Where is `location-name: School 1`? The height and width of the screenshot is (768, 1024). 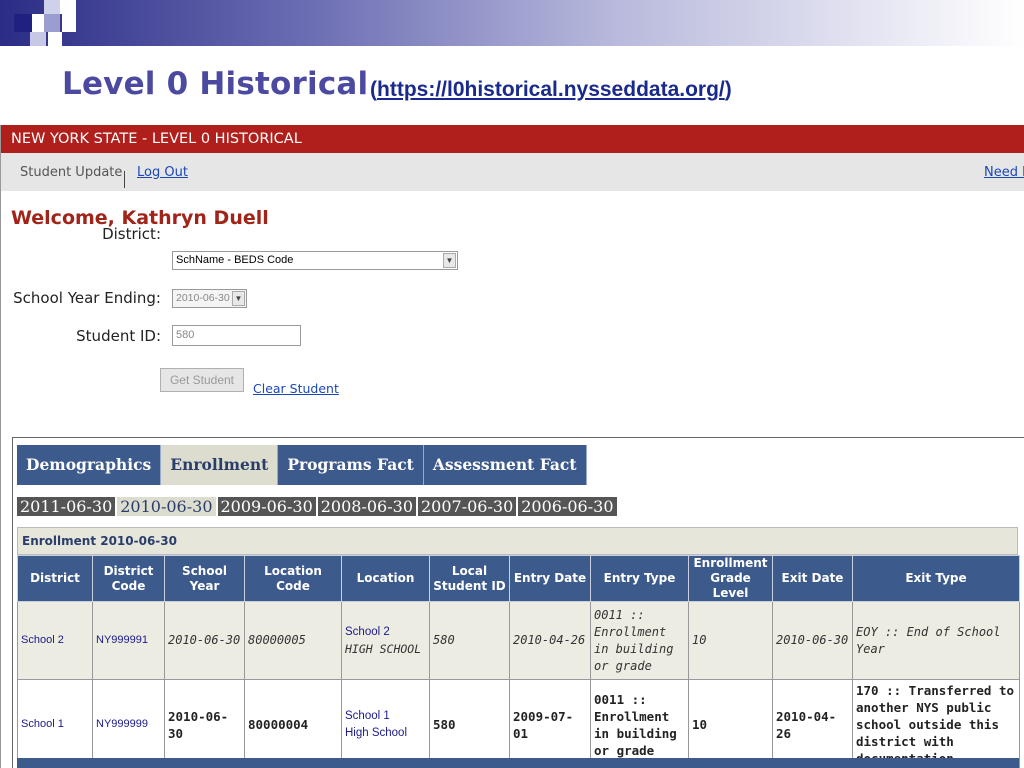
location-name: School 1 is located at coordinates (367, 715).